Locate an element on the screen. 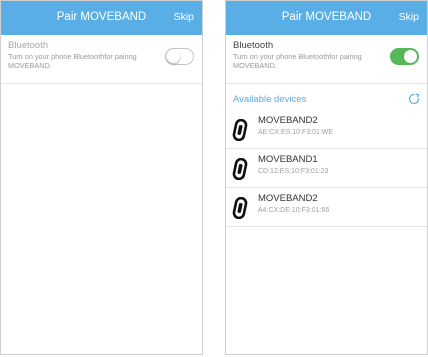  device-list-item: MOVEBAND1 CD:12:ES:10:F3:01:23 is located at coordinates (326, 168).